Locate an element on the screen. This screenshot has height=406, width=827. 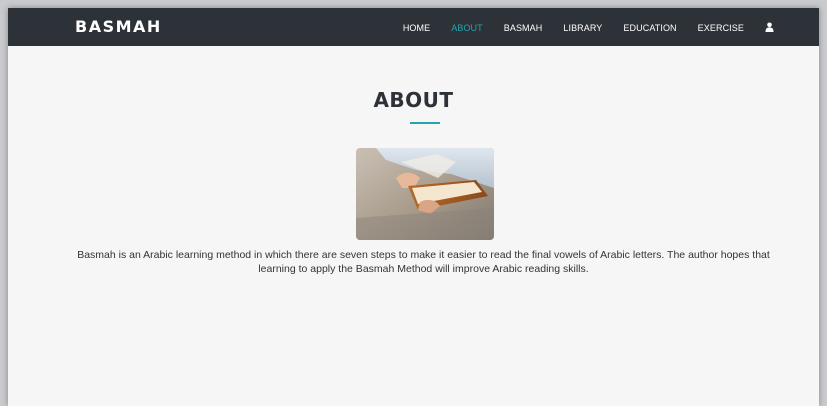
nav-link-home: HOME is located at coordinates (416, 28).